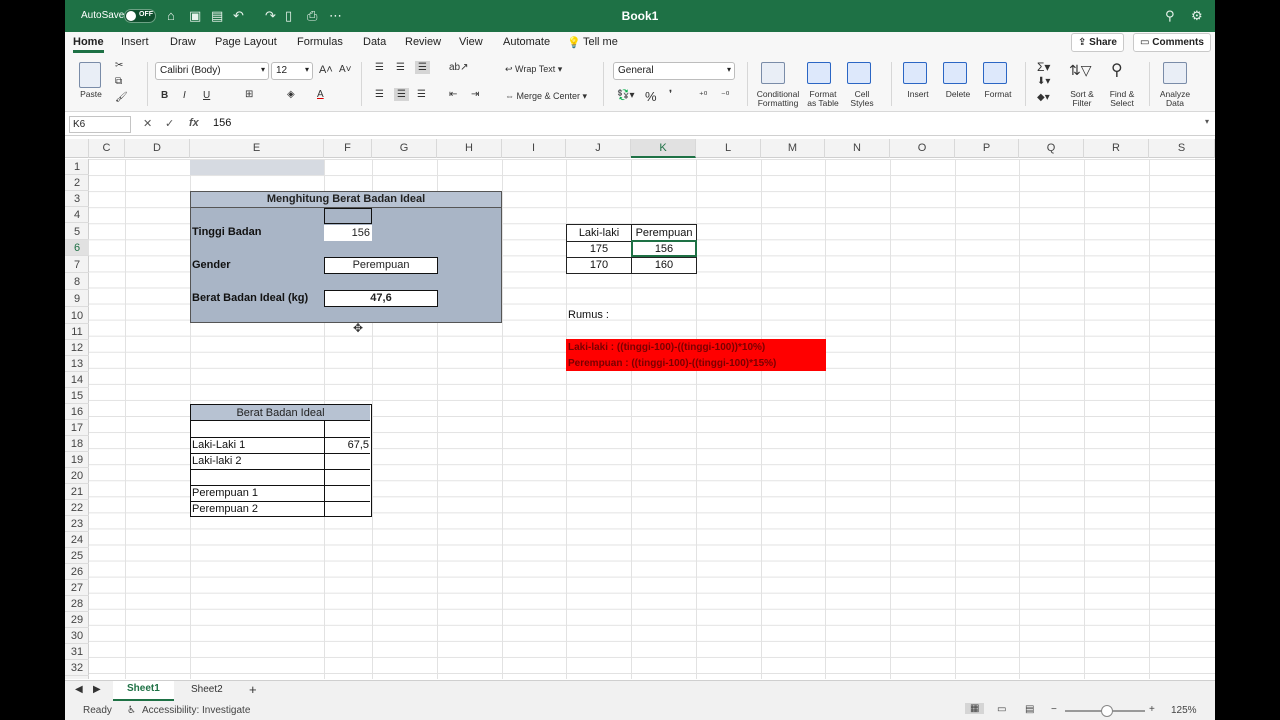 Image resolution: width=1280 pixels, height=720 pixels. What do you see at coordinates (135, 42) in the screenshot?
I see `tab-insert: Insert` at bounding box center [135, 42].